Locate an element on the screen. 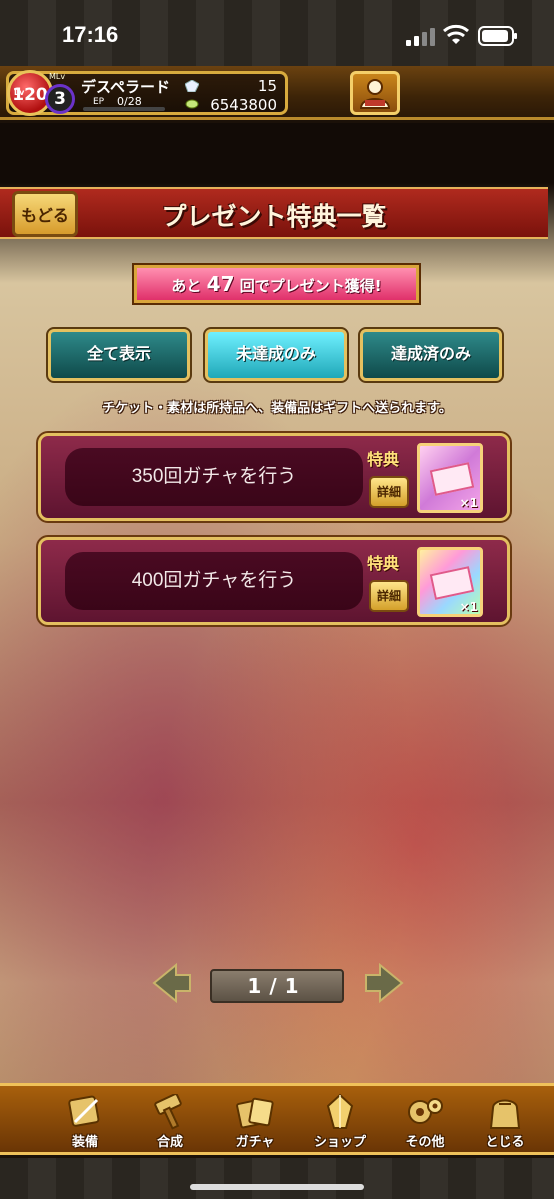 Image resolution: width=554 pixels, height=1199 pixels. nav-close: とじる is located at coordinates (505, 1123).